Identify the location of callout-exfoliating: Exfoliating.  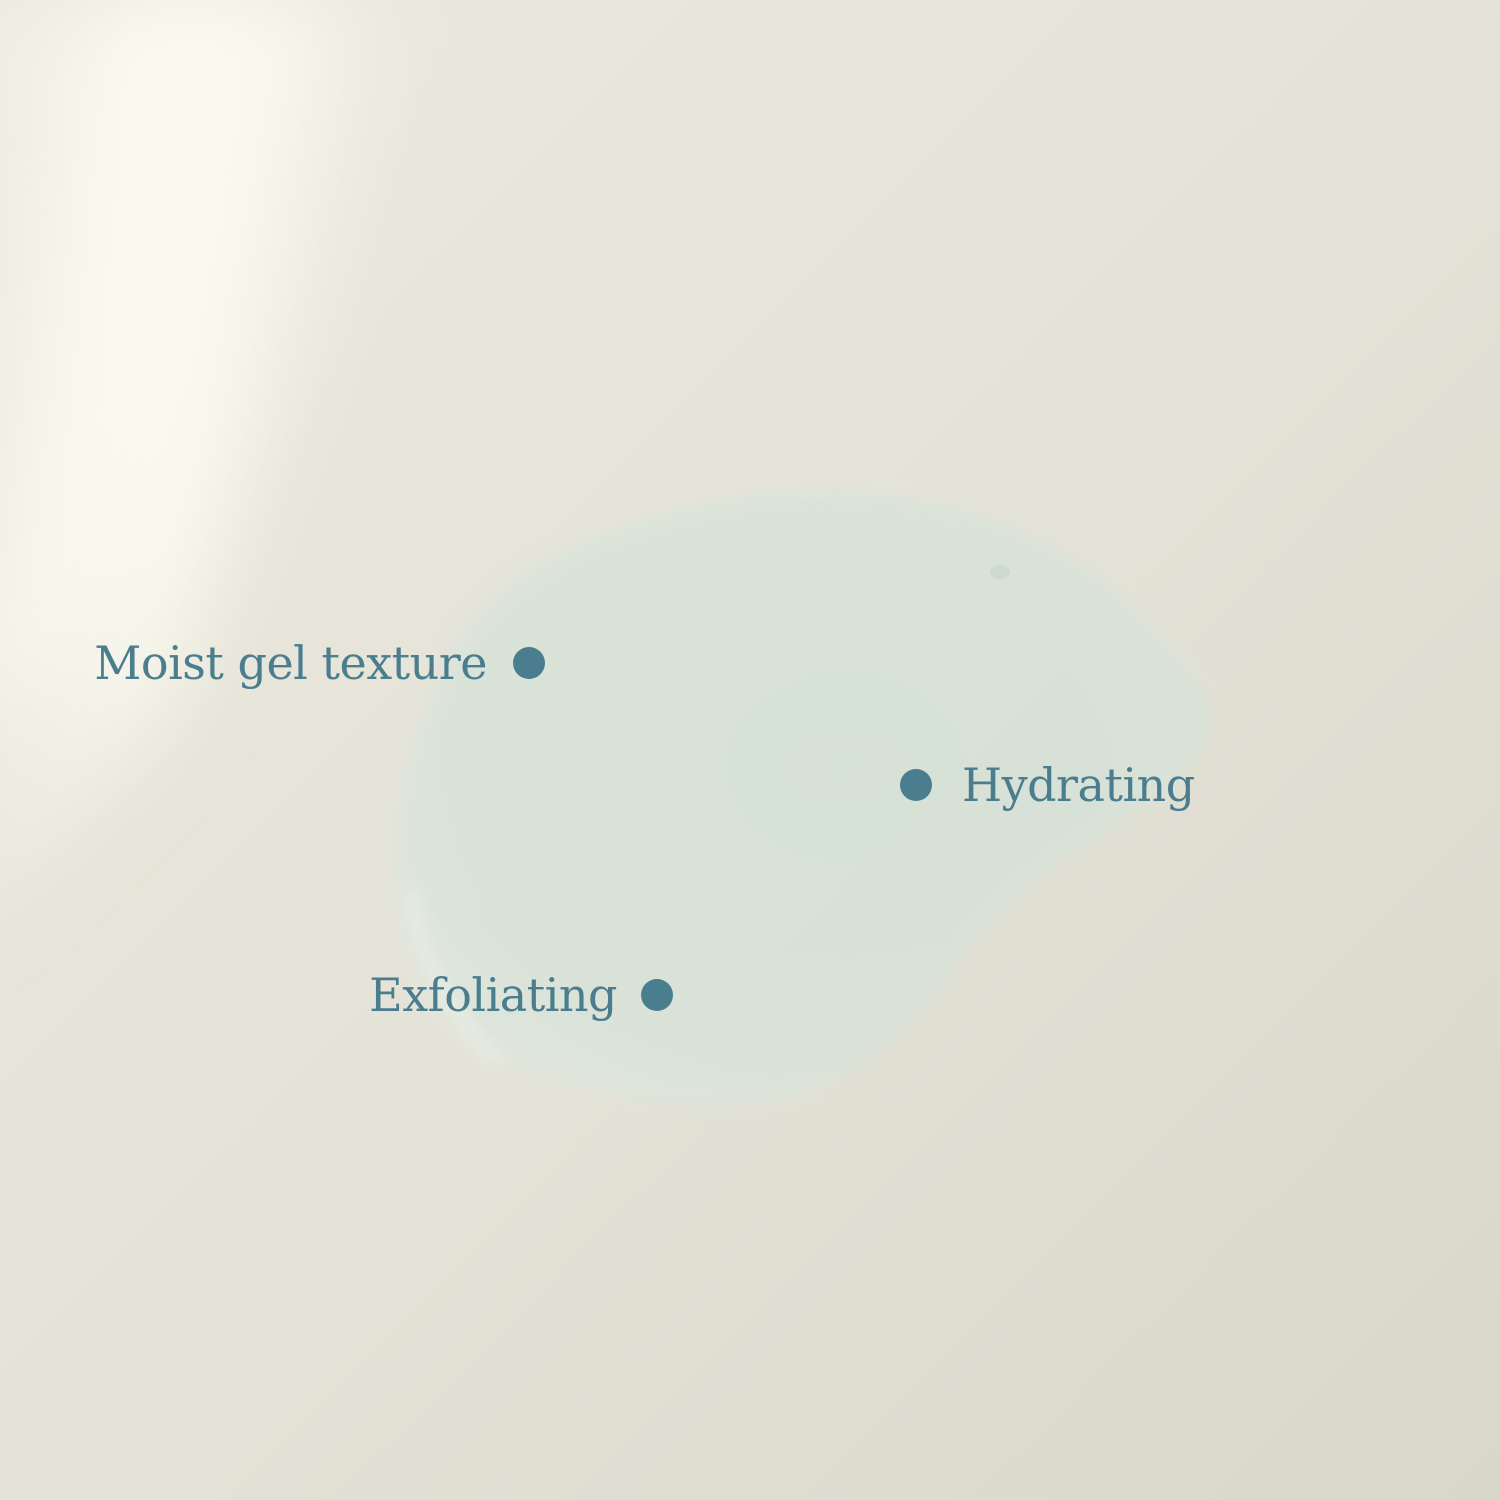
(521, 995).